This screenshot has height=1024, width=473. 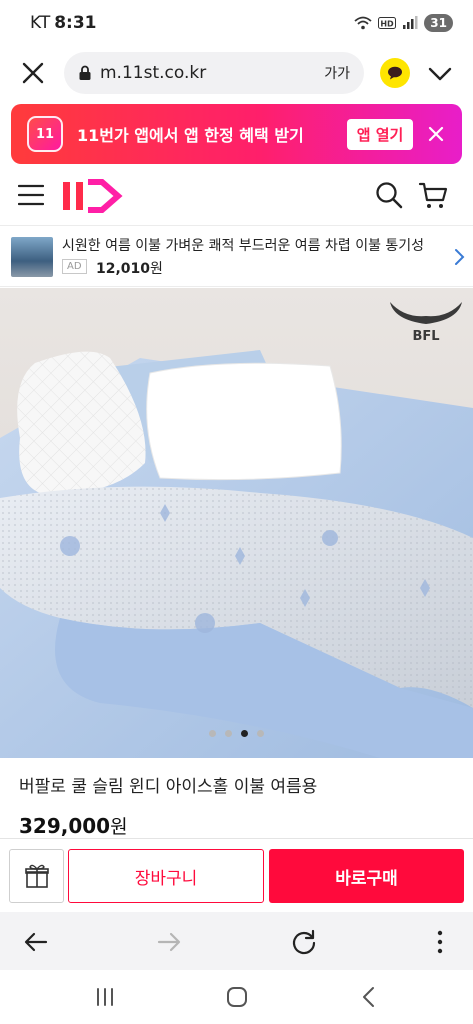 I want to click on gift-button, so click(x=36, y=876).